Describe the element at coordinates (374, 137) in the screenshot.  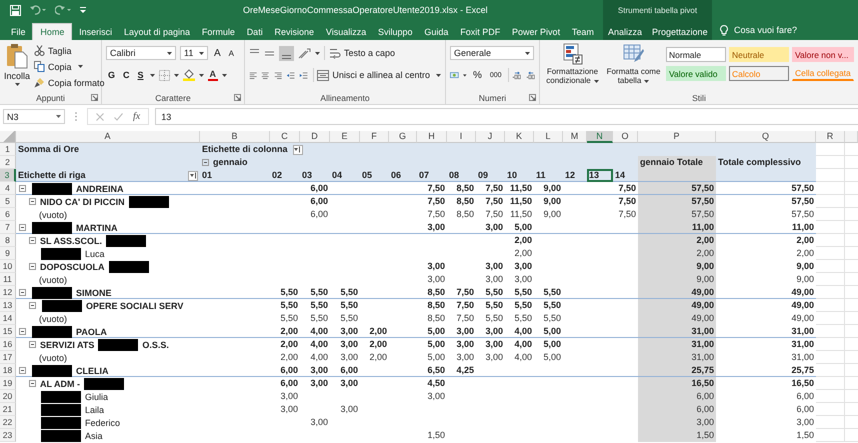
I see `column-header: F` at that location.